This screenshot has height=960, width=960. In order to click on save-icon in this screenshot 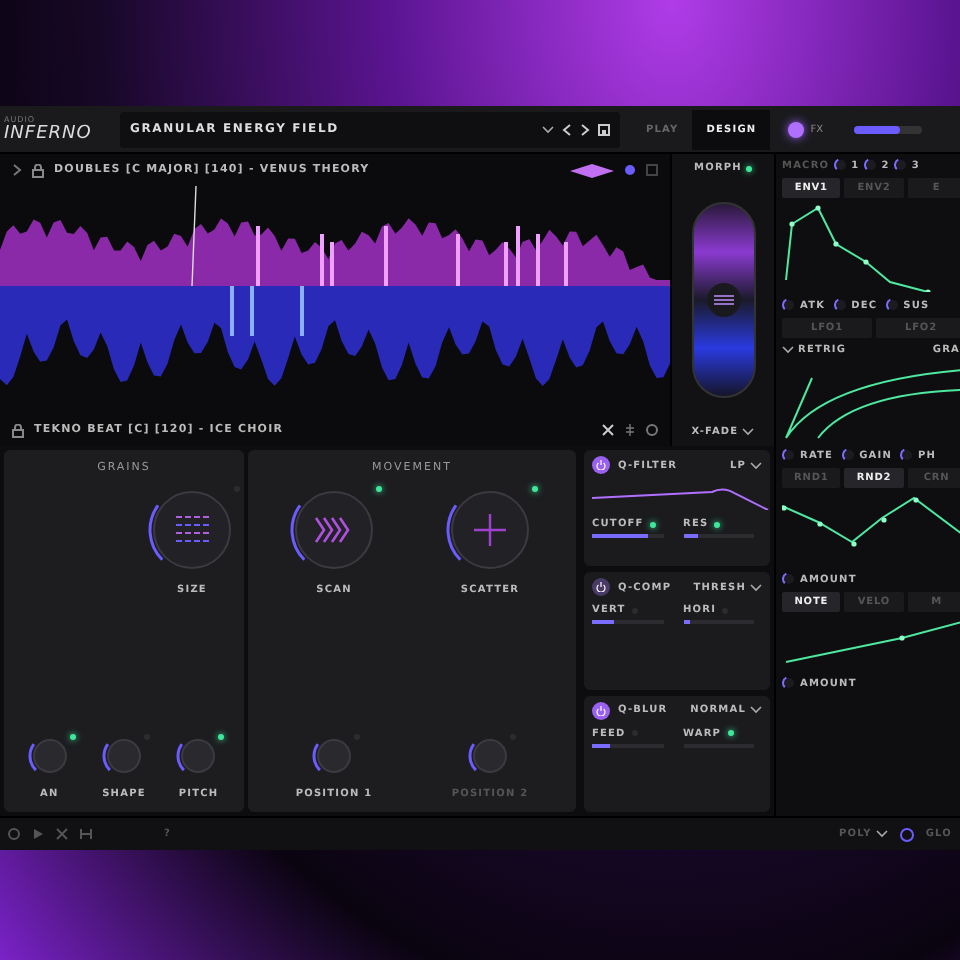, I will do `click(604, 129)`.